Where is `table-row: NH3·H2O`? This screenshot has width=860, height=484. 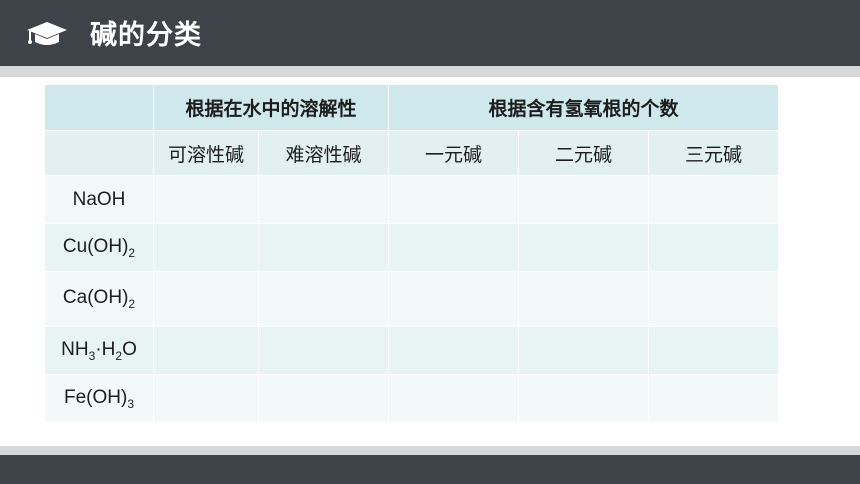
table-row: NH3·H2O is located at coordinates (412, 350).